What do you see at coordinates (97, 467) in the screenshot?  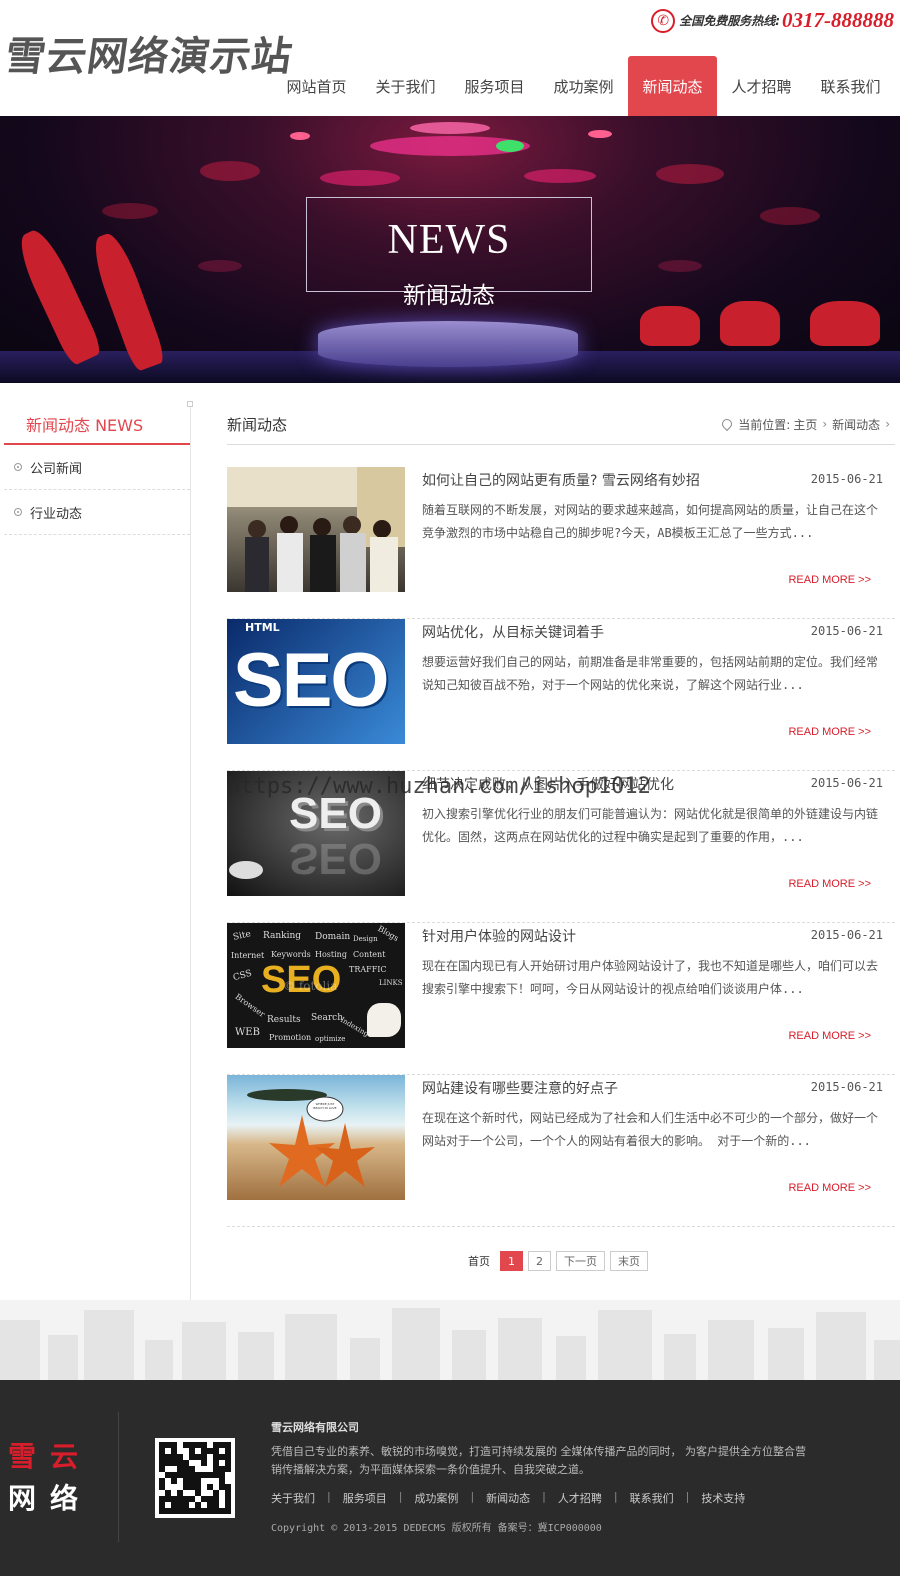 I see `sidebar-item-company-news: 公司新闻` at bounding box center [97, 467].